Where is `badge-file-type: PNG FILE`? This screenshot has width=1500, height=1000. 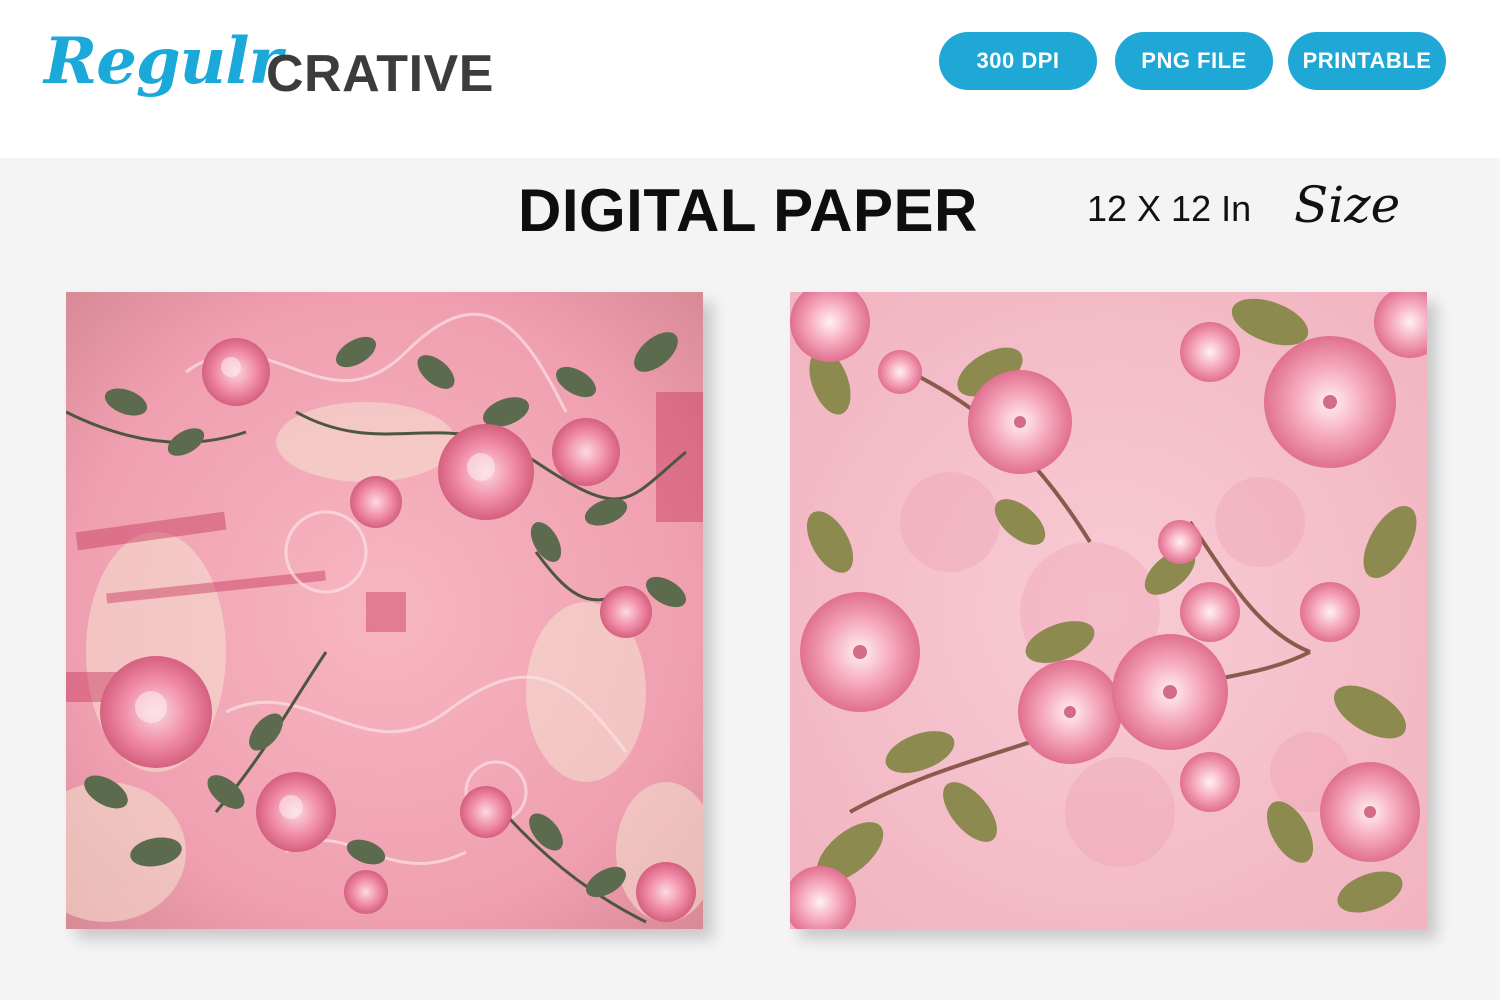 badge-file-type: PNG FILE is located at coordinates (1194, 61).